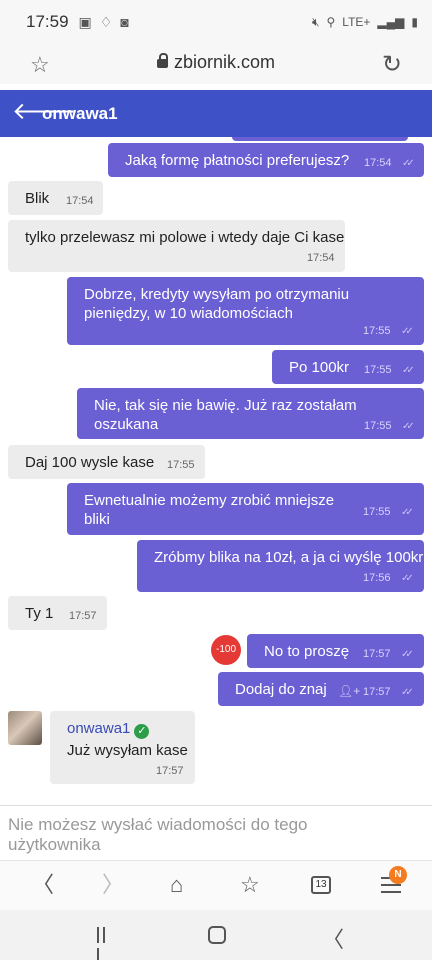 The image size is (432, 960). Describe the element at coordinates (414, 22) in the screenshot. I see `battery-icon: ▮` at that location.